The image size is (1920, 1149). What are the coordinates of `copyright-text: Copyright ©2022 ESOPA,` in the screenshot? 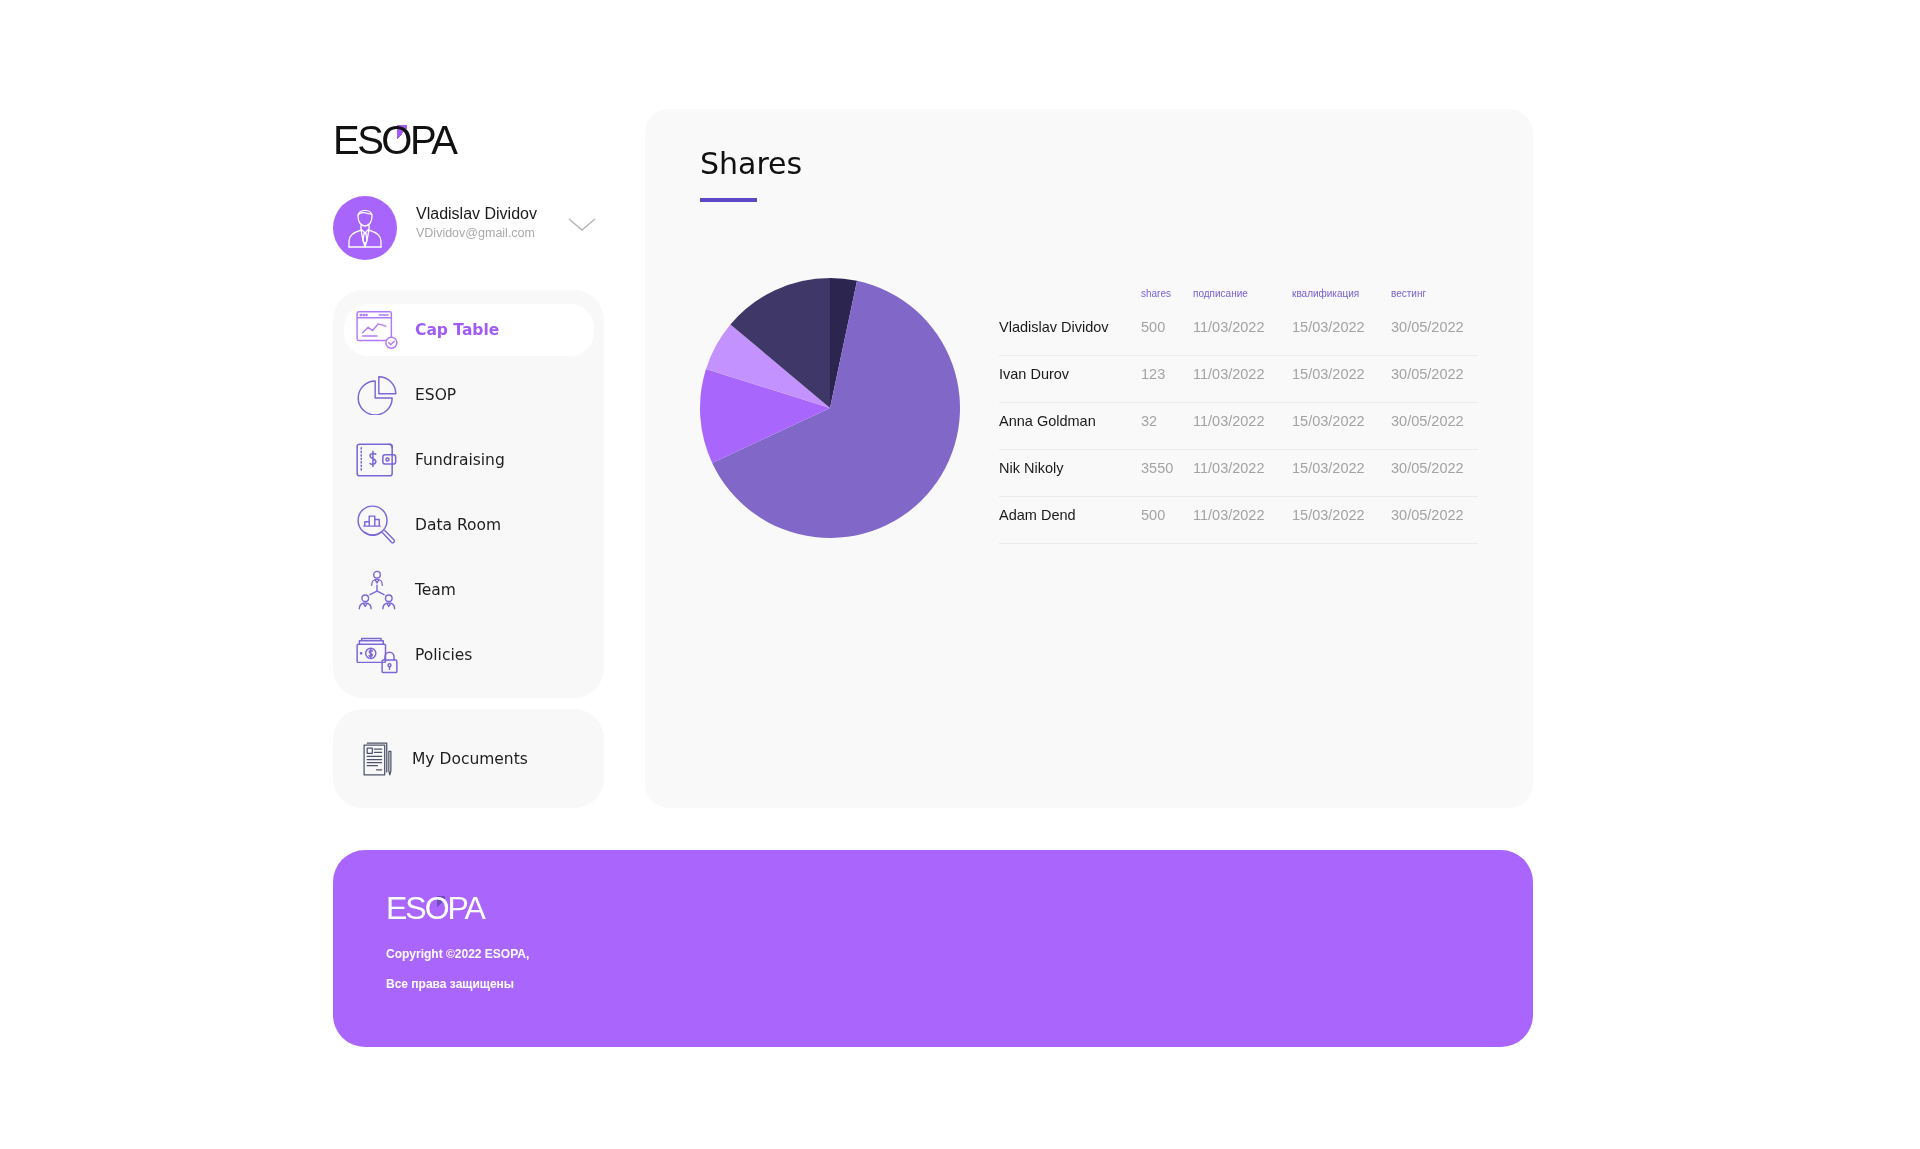 It's located at (458, 954).